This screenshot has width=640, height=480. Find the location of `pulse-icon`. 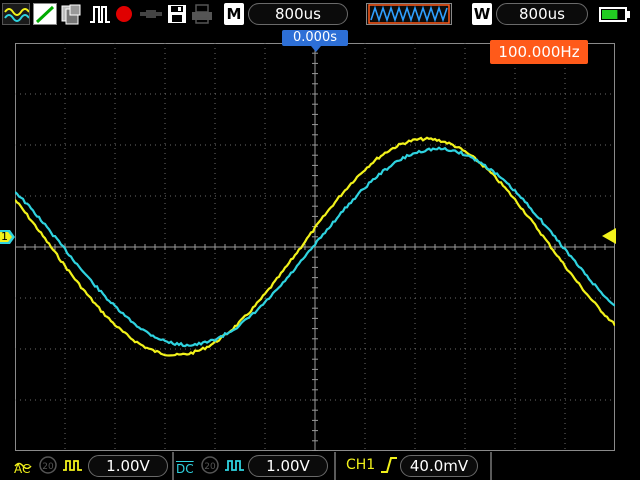

pulse-icon is located at coordinates (100, 14).